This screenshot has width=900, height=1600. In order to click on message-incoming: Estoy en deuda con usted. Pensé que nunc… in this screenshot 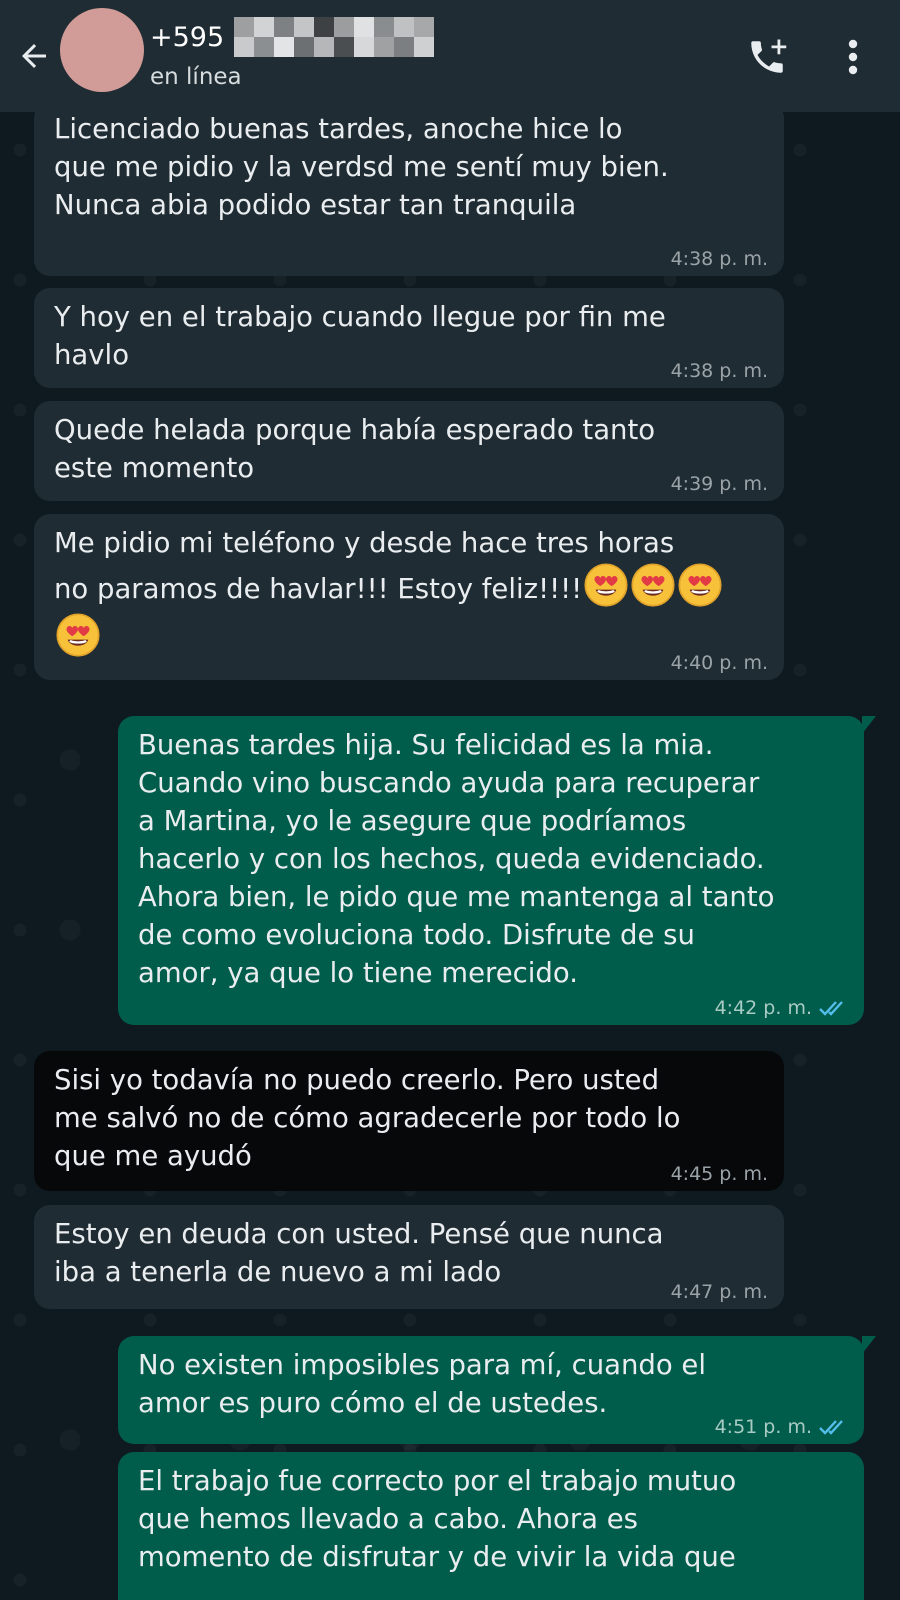, I will do `click(409, 1257)`.